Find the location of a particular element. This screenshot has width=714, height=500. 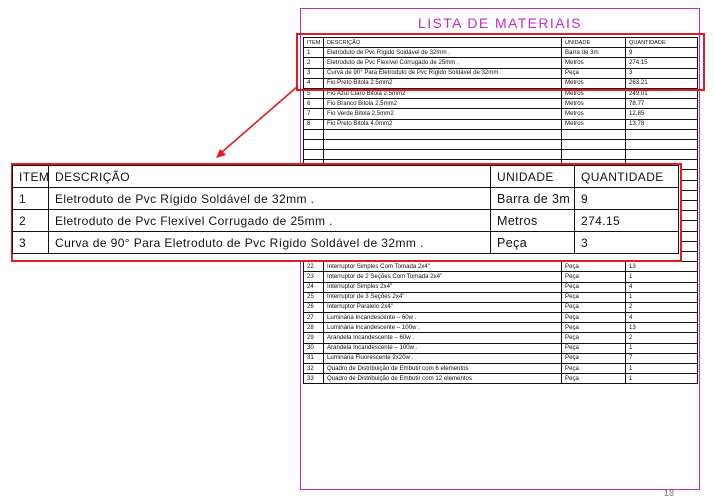

table-cell-item: 30 is located at coordinates (313, 348).